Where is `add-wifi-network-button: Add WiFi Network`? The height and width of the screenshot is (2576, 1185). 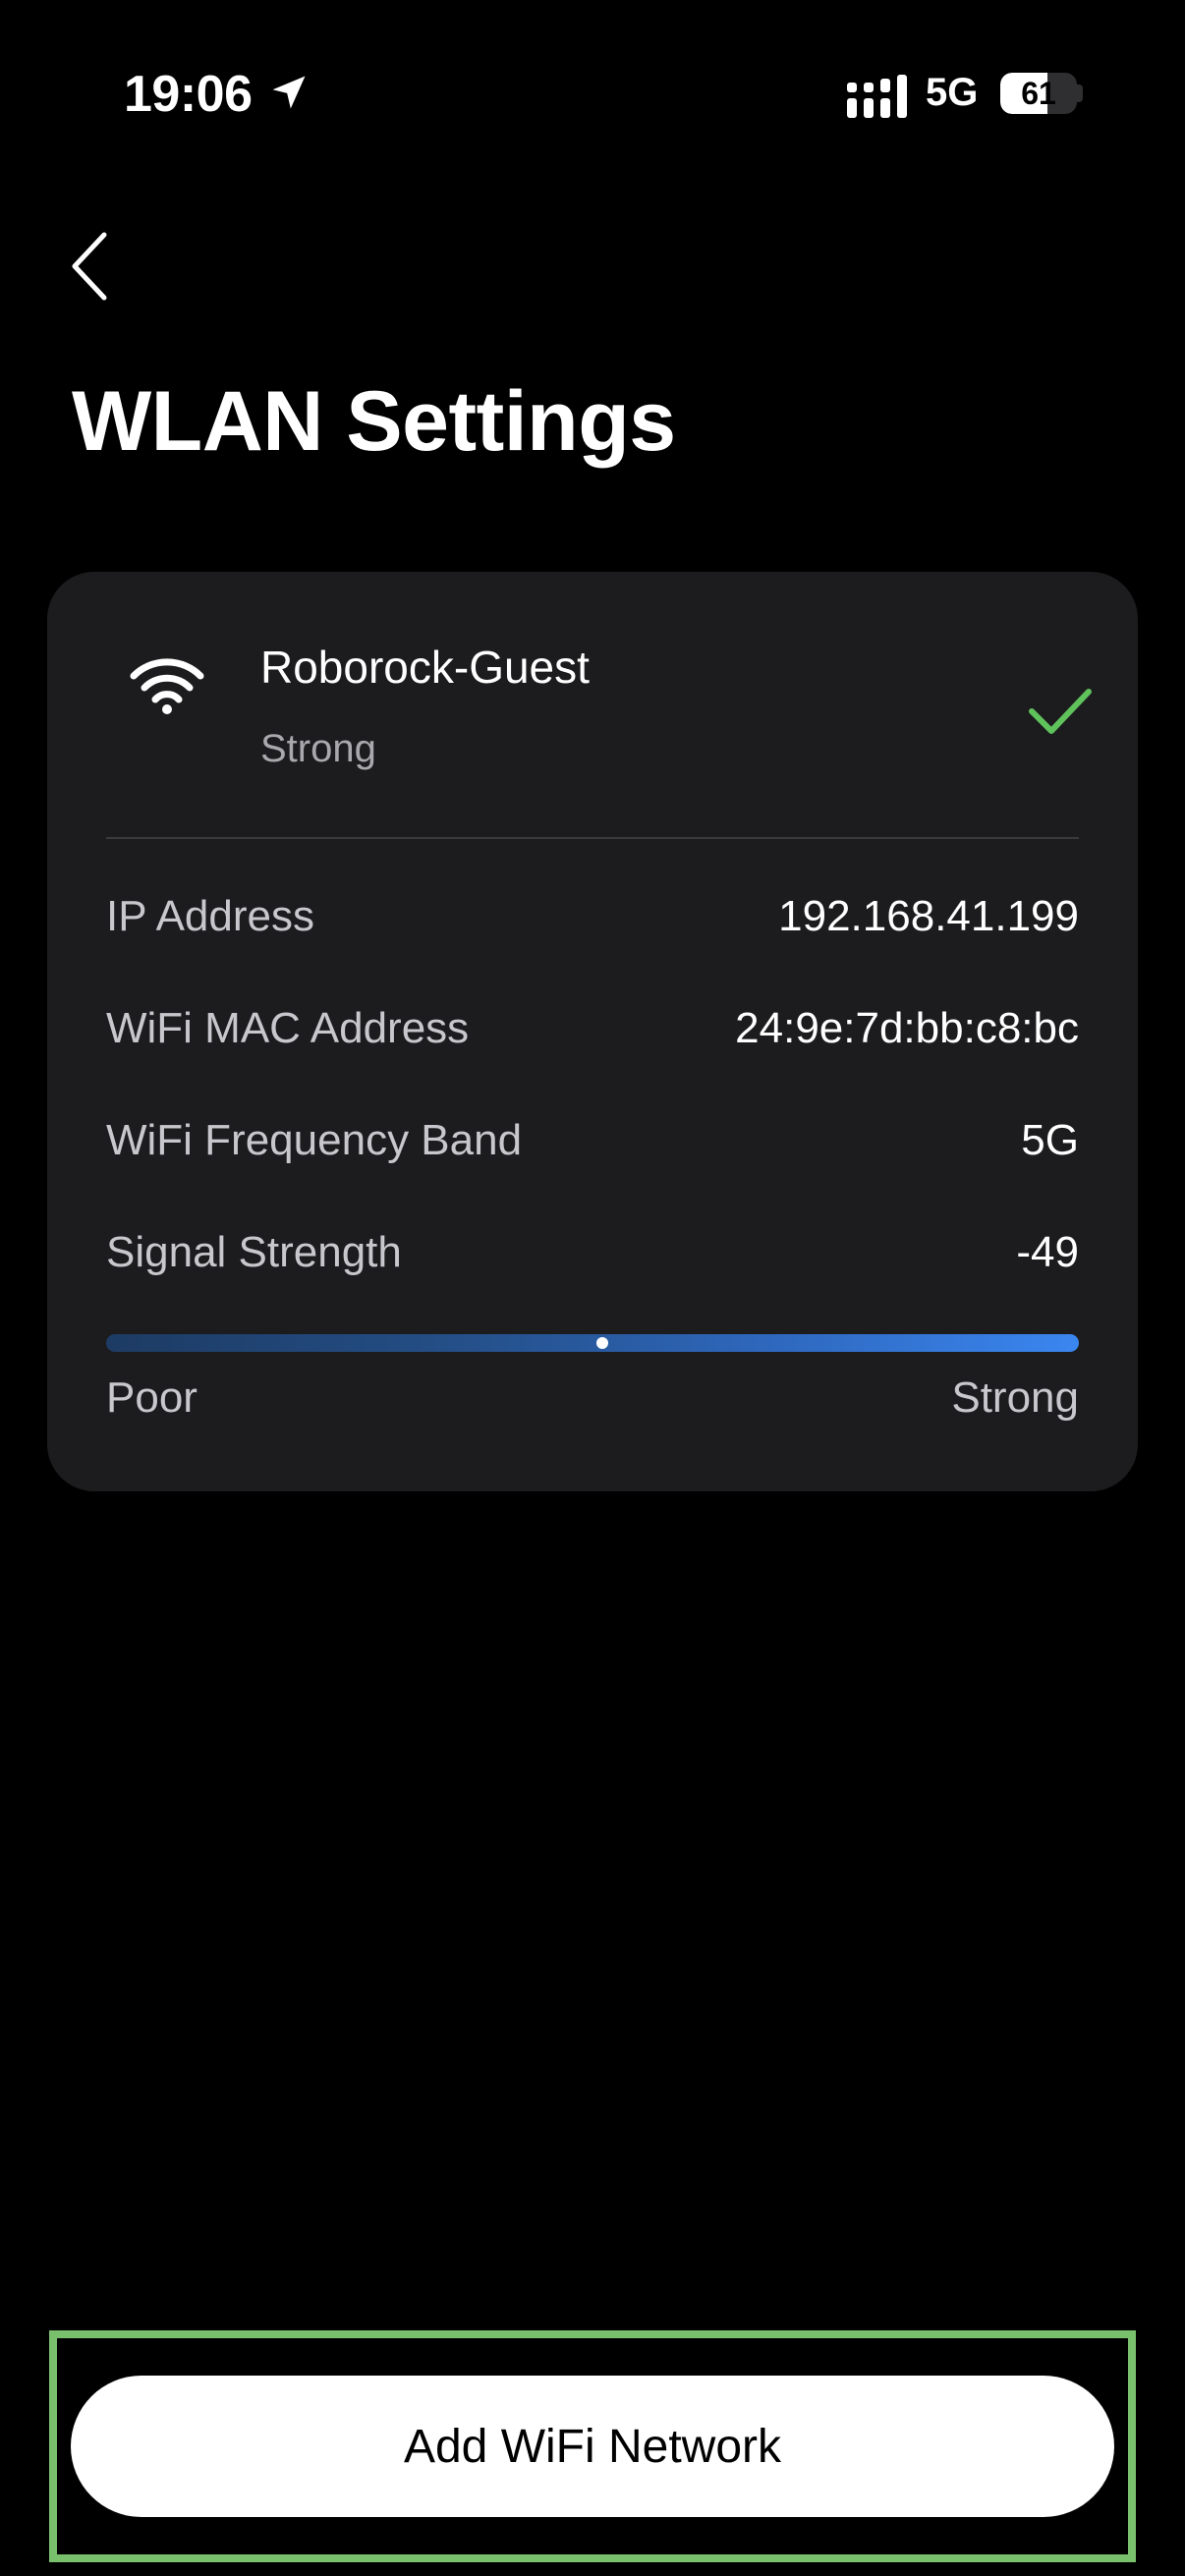
add-wifi-network-button: Add WiFi Network is located at coordinates (592, 2446).